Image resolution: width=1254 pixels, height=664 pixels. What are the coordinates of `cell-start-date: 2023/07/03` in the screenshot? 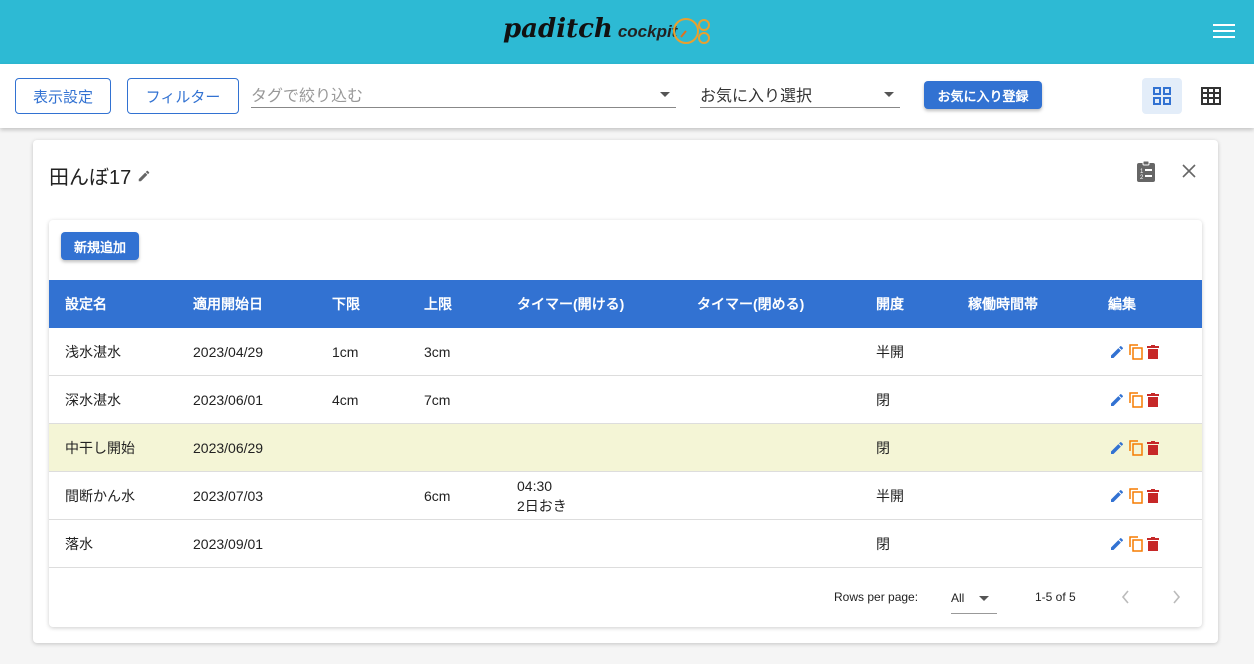 It's located at (228, 495).